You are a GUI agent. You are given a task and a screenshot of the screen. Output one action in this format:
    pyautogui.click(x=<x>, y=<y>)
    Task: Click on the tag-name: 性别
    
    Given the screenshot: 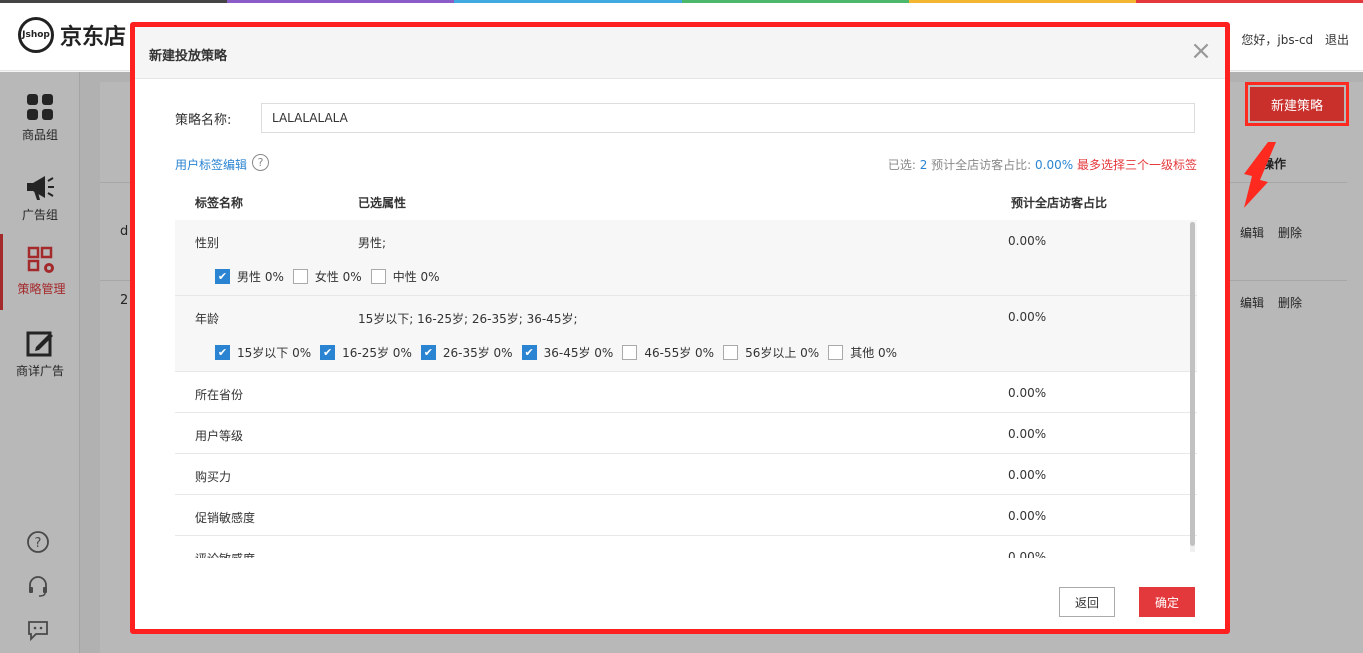 What is the action you would take?
    pyautogui.click(x=207, y=243)
    